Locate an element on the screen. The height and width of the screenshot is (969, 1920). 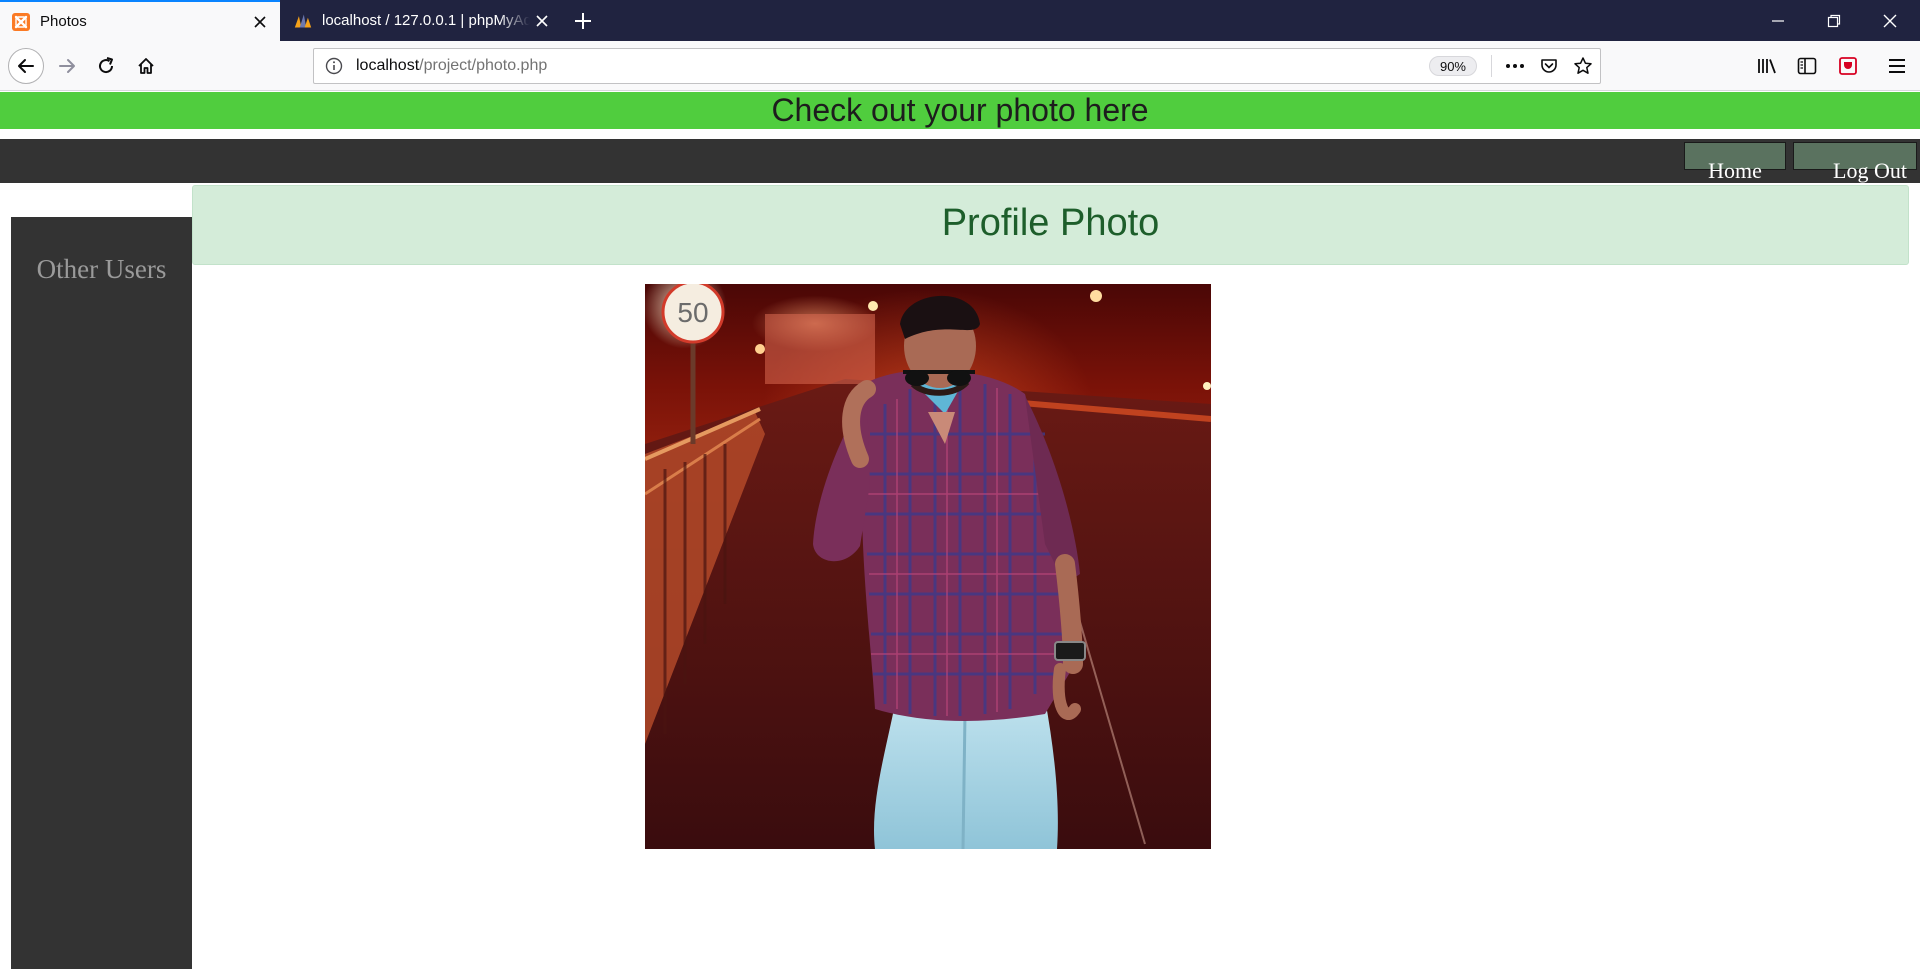
bookmark-star-icon is located at coordinates (1583, 66).